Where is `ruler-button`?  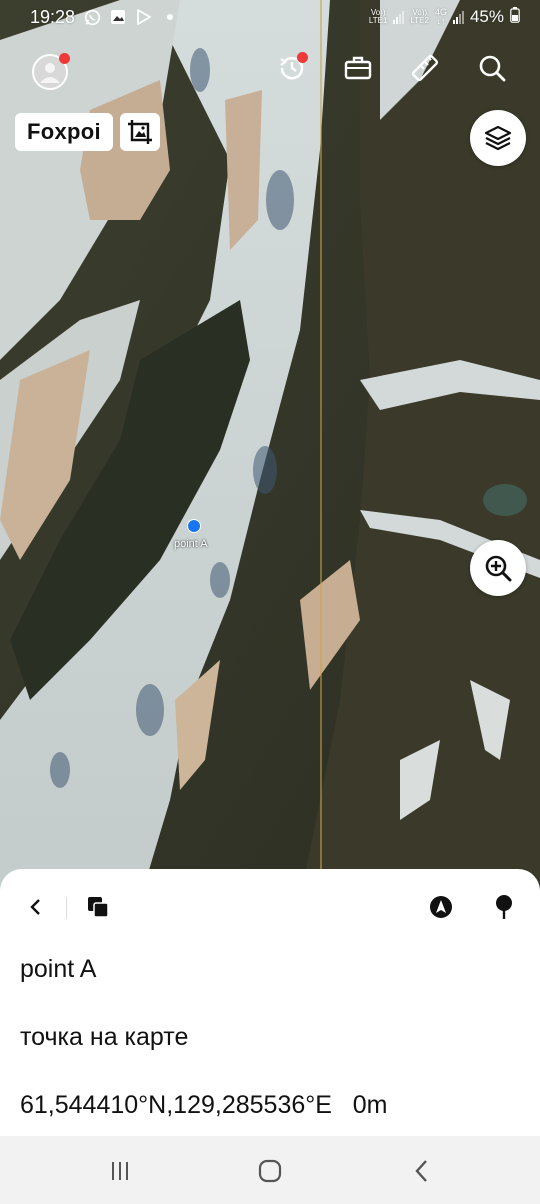
ruler-button is located at coordinates (425, 68).